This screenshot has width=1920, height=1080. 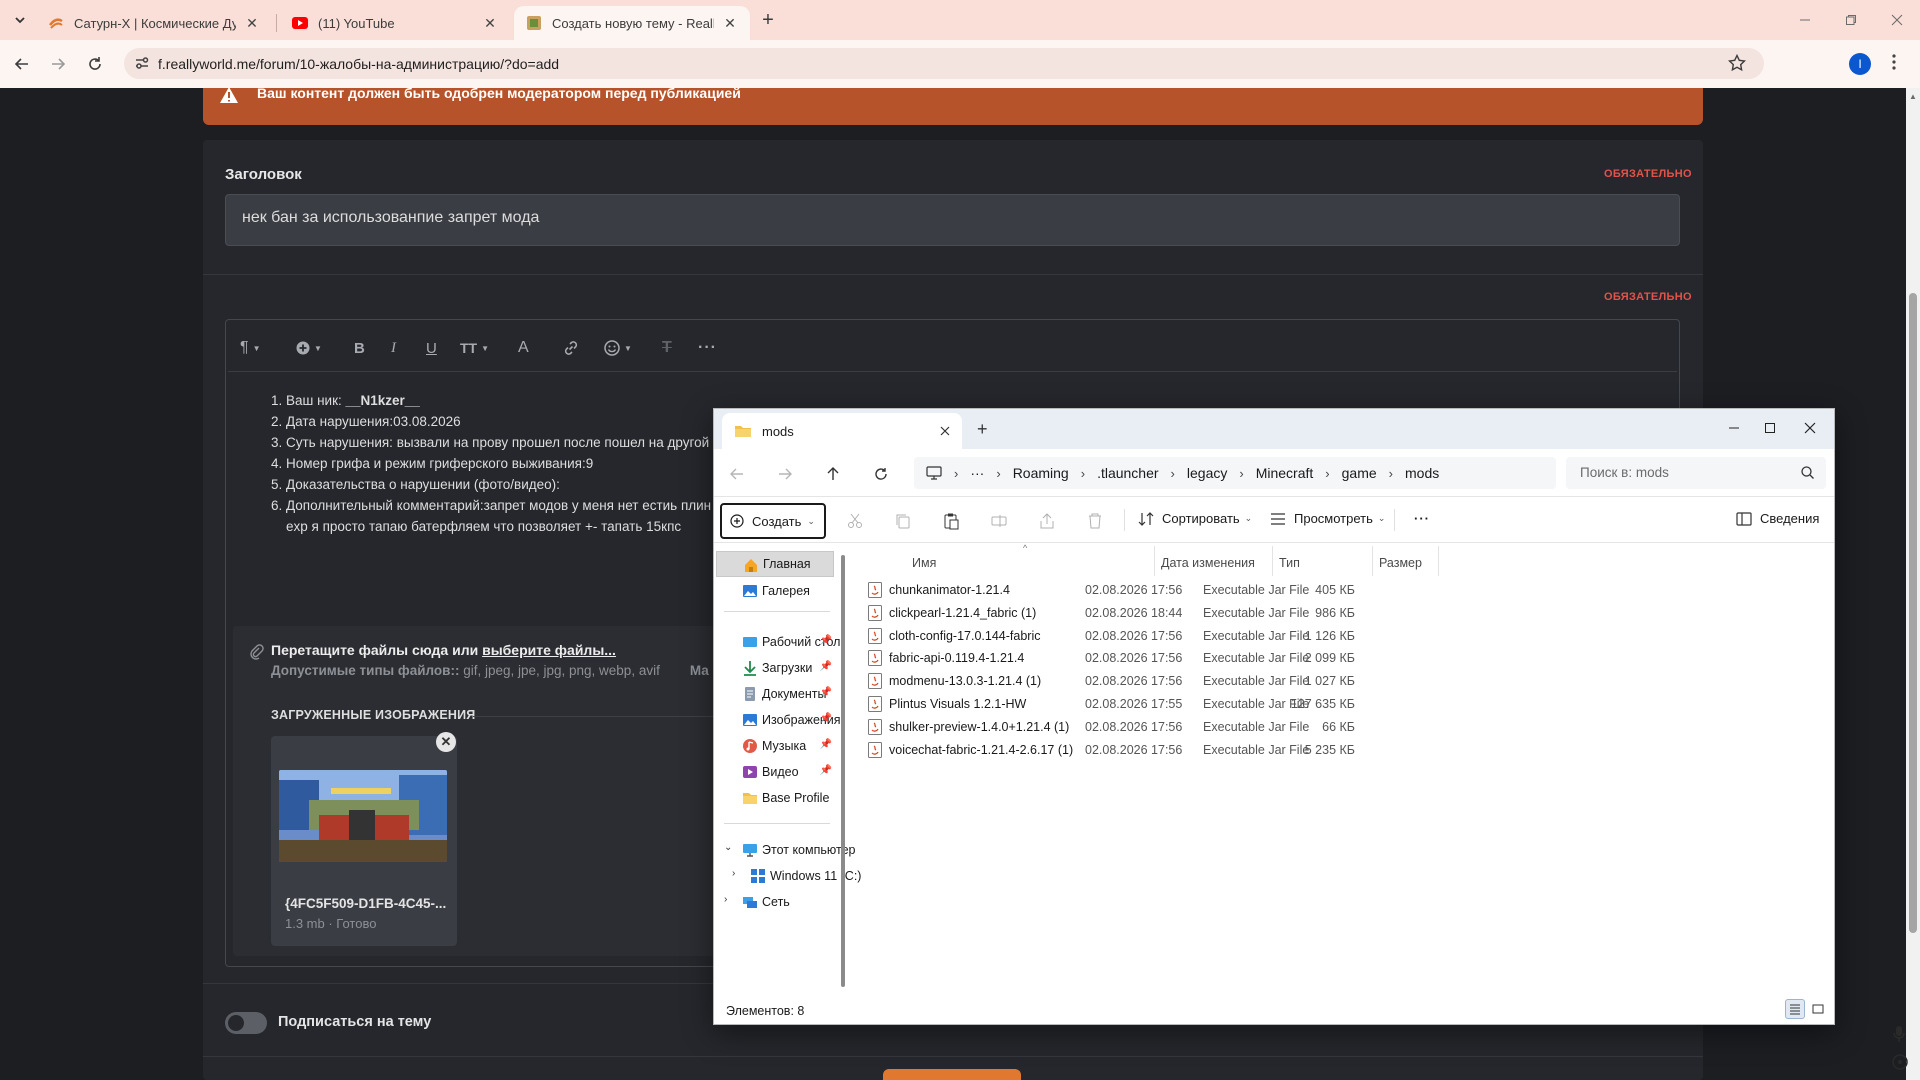 I want to click on bold-button: B, so click(x=359, y=348).